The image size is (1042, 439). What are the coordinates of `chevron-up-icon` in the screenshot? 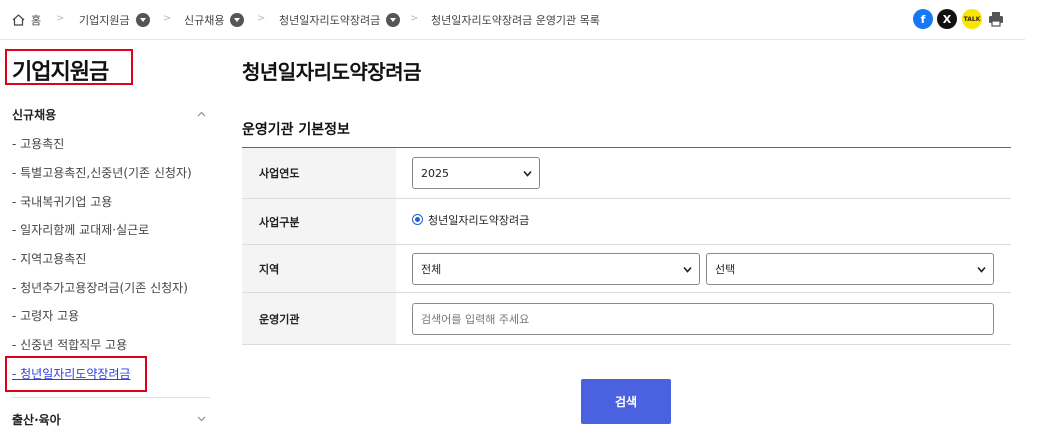 It's located at (201, 114).